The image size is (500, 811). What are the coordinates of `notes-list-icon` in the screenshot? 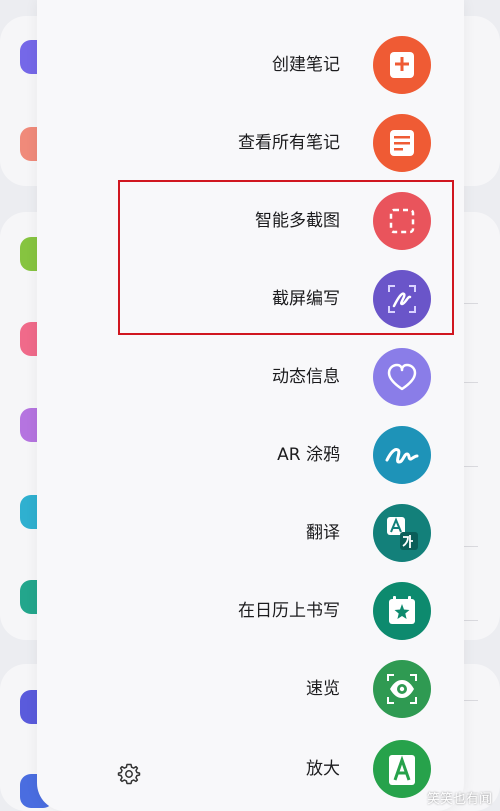 It's located at (402, 143).